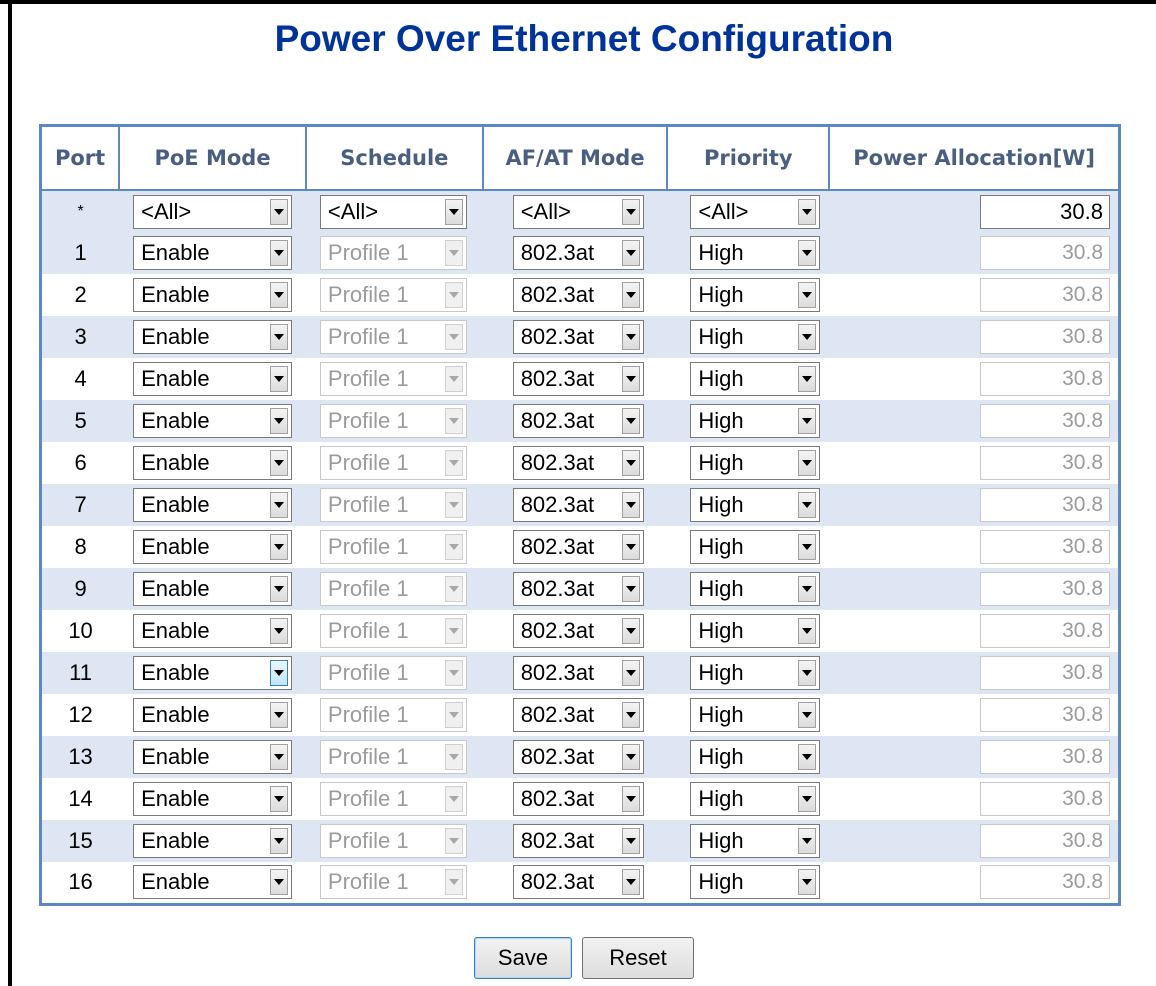  What do you see at coordinates (1045, 211) in the screenshot?
I see `power-allocation-input-all: 30.8` at bounding box center [1045, 211].